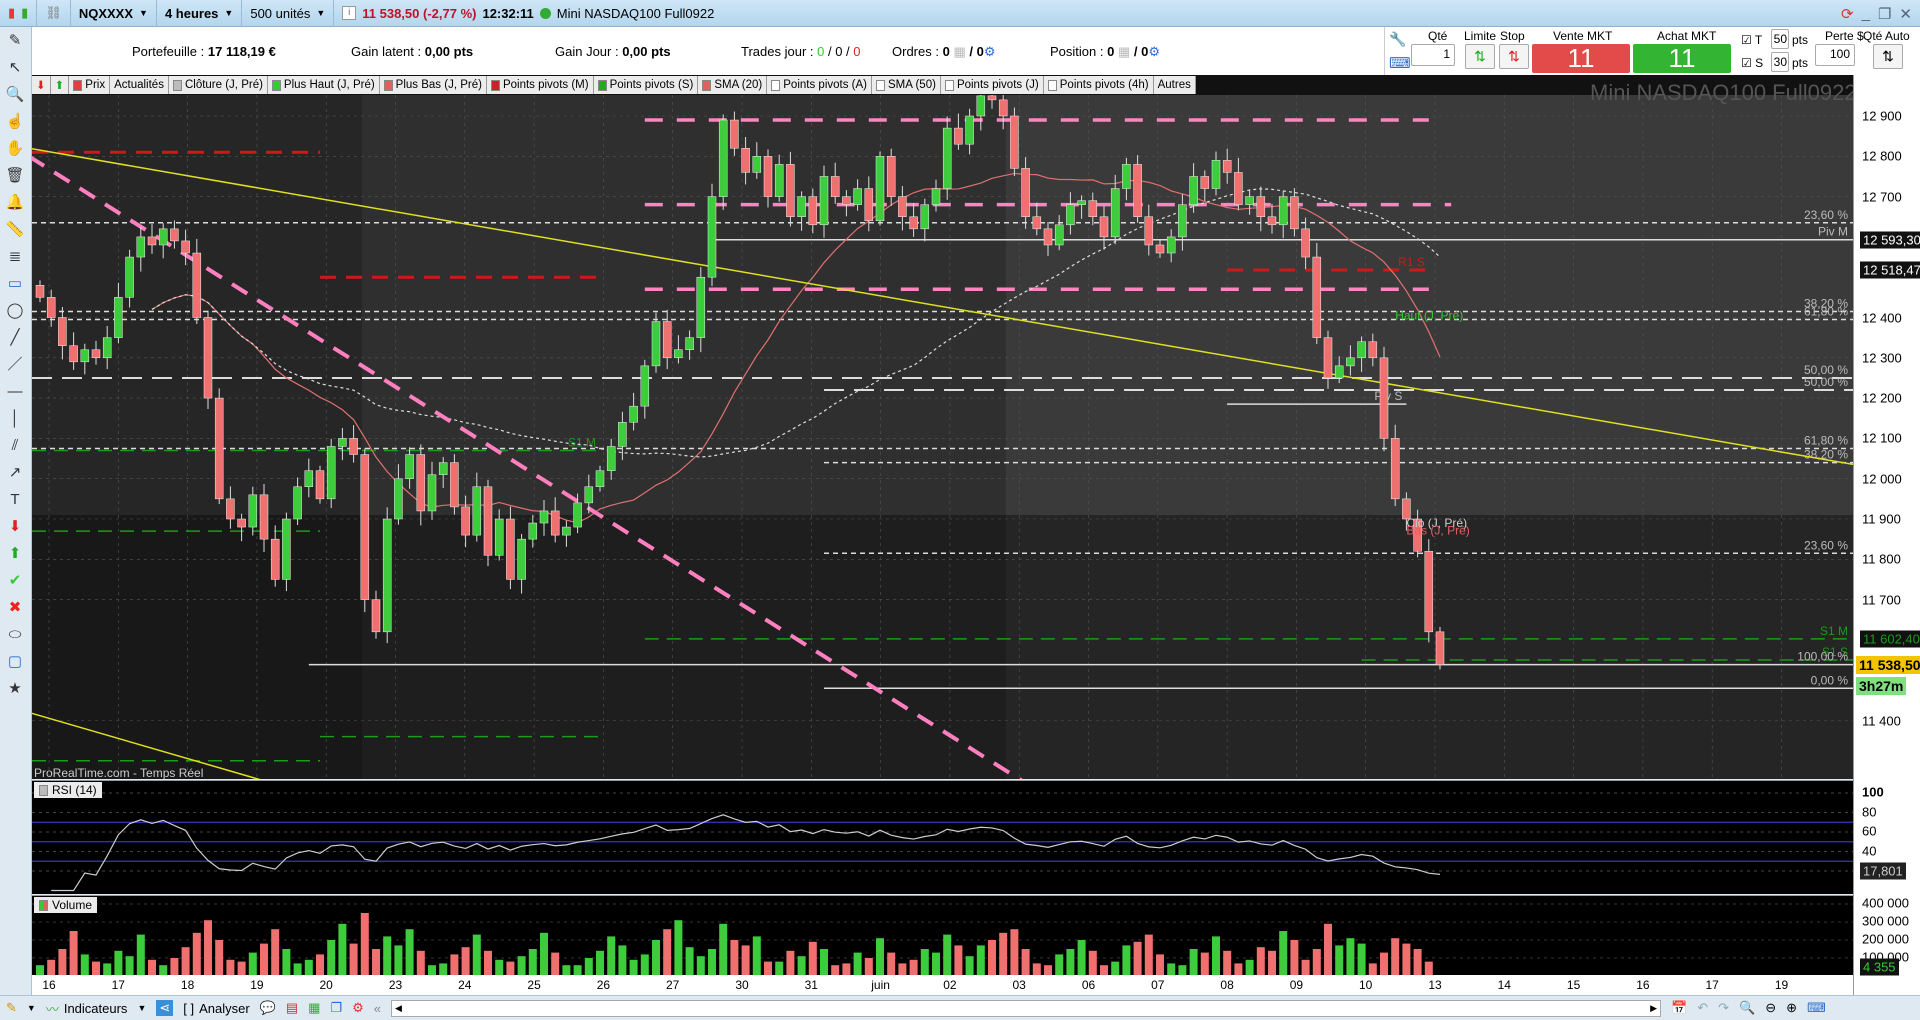 The width and height of the screenshot is (1920, 1020). I want to click on chart-type-icon: ▮ ▮, so click(19, 13).